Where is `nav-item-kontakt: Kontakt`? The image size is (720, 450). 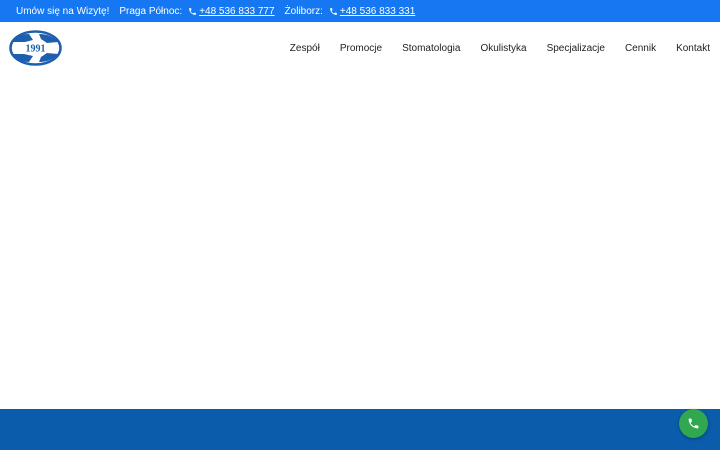
nav-item-kontakt: Kontakt is located at coordinates (693, 48).